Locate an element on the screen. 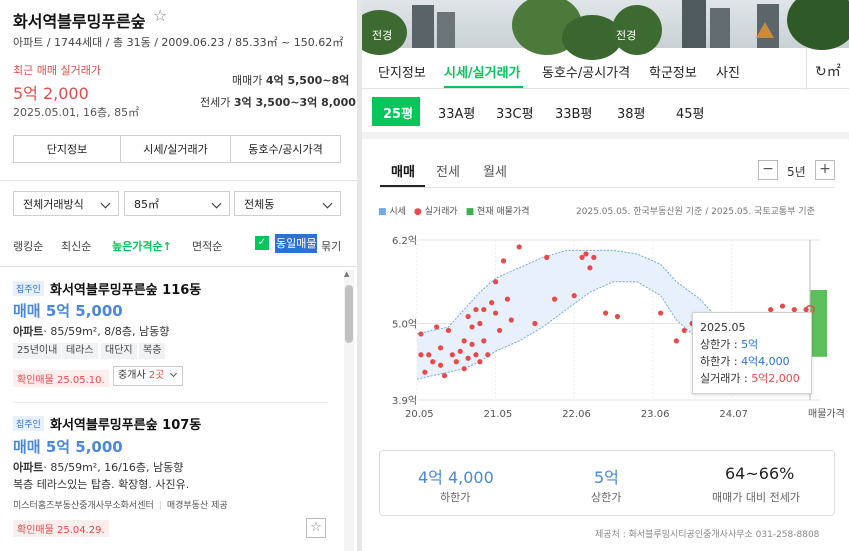 This screenshot has height=551, width=849. chevron-down-icon is located at coordinates (327, 203).